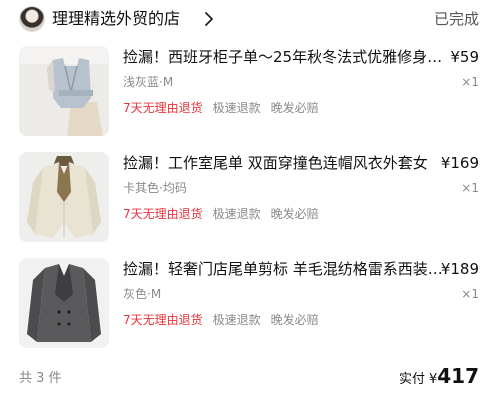 The width and height of the screenshot is (500, 404). Describe the element at coordinates (459, 163) in the screenshot. I see `product-price: ¥169` at that location.